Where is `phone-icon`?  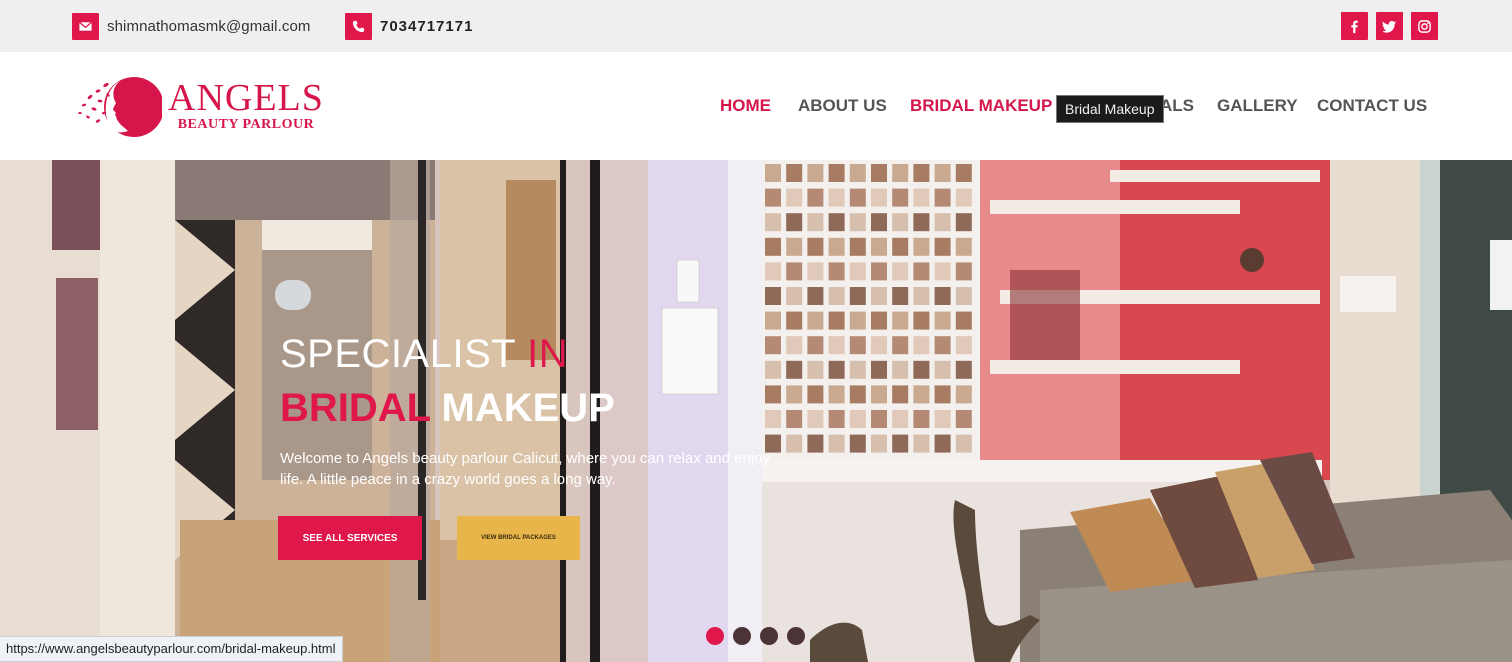
phone-icon is located at coordinates (358, 26).